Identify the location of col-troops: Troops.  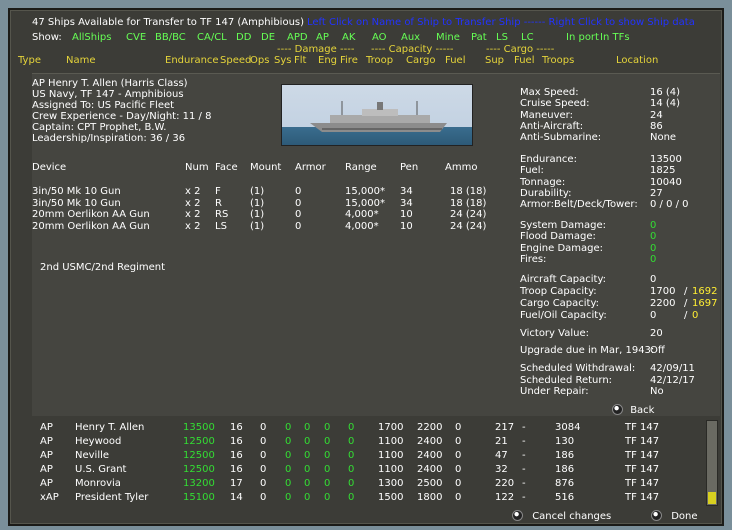
(558, 60).